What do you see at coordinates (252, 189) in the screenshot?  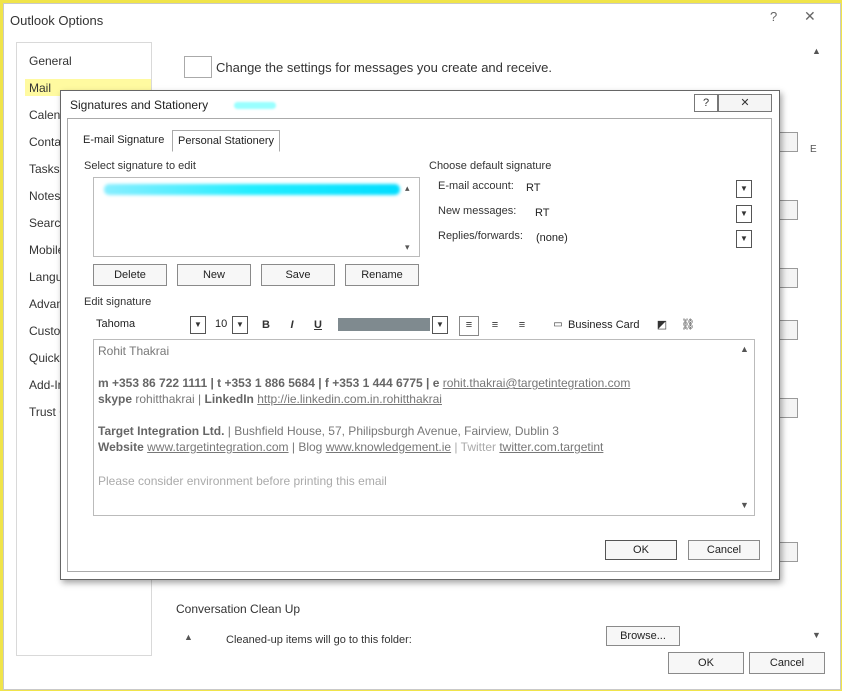 I see `redacted-signature-name` at bounding box center [252, 189].